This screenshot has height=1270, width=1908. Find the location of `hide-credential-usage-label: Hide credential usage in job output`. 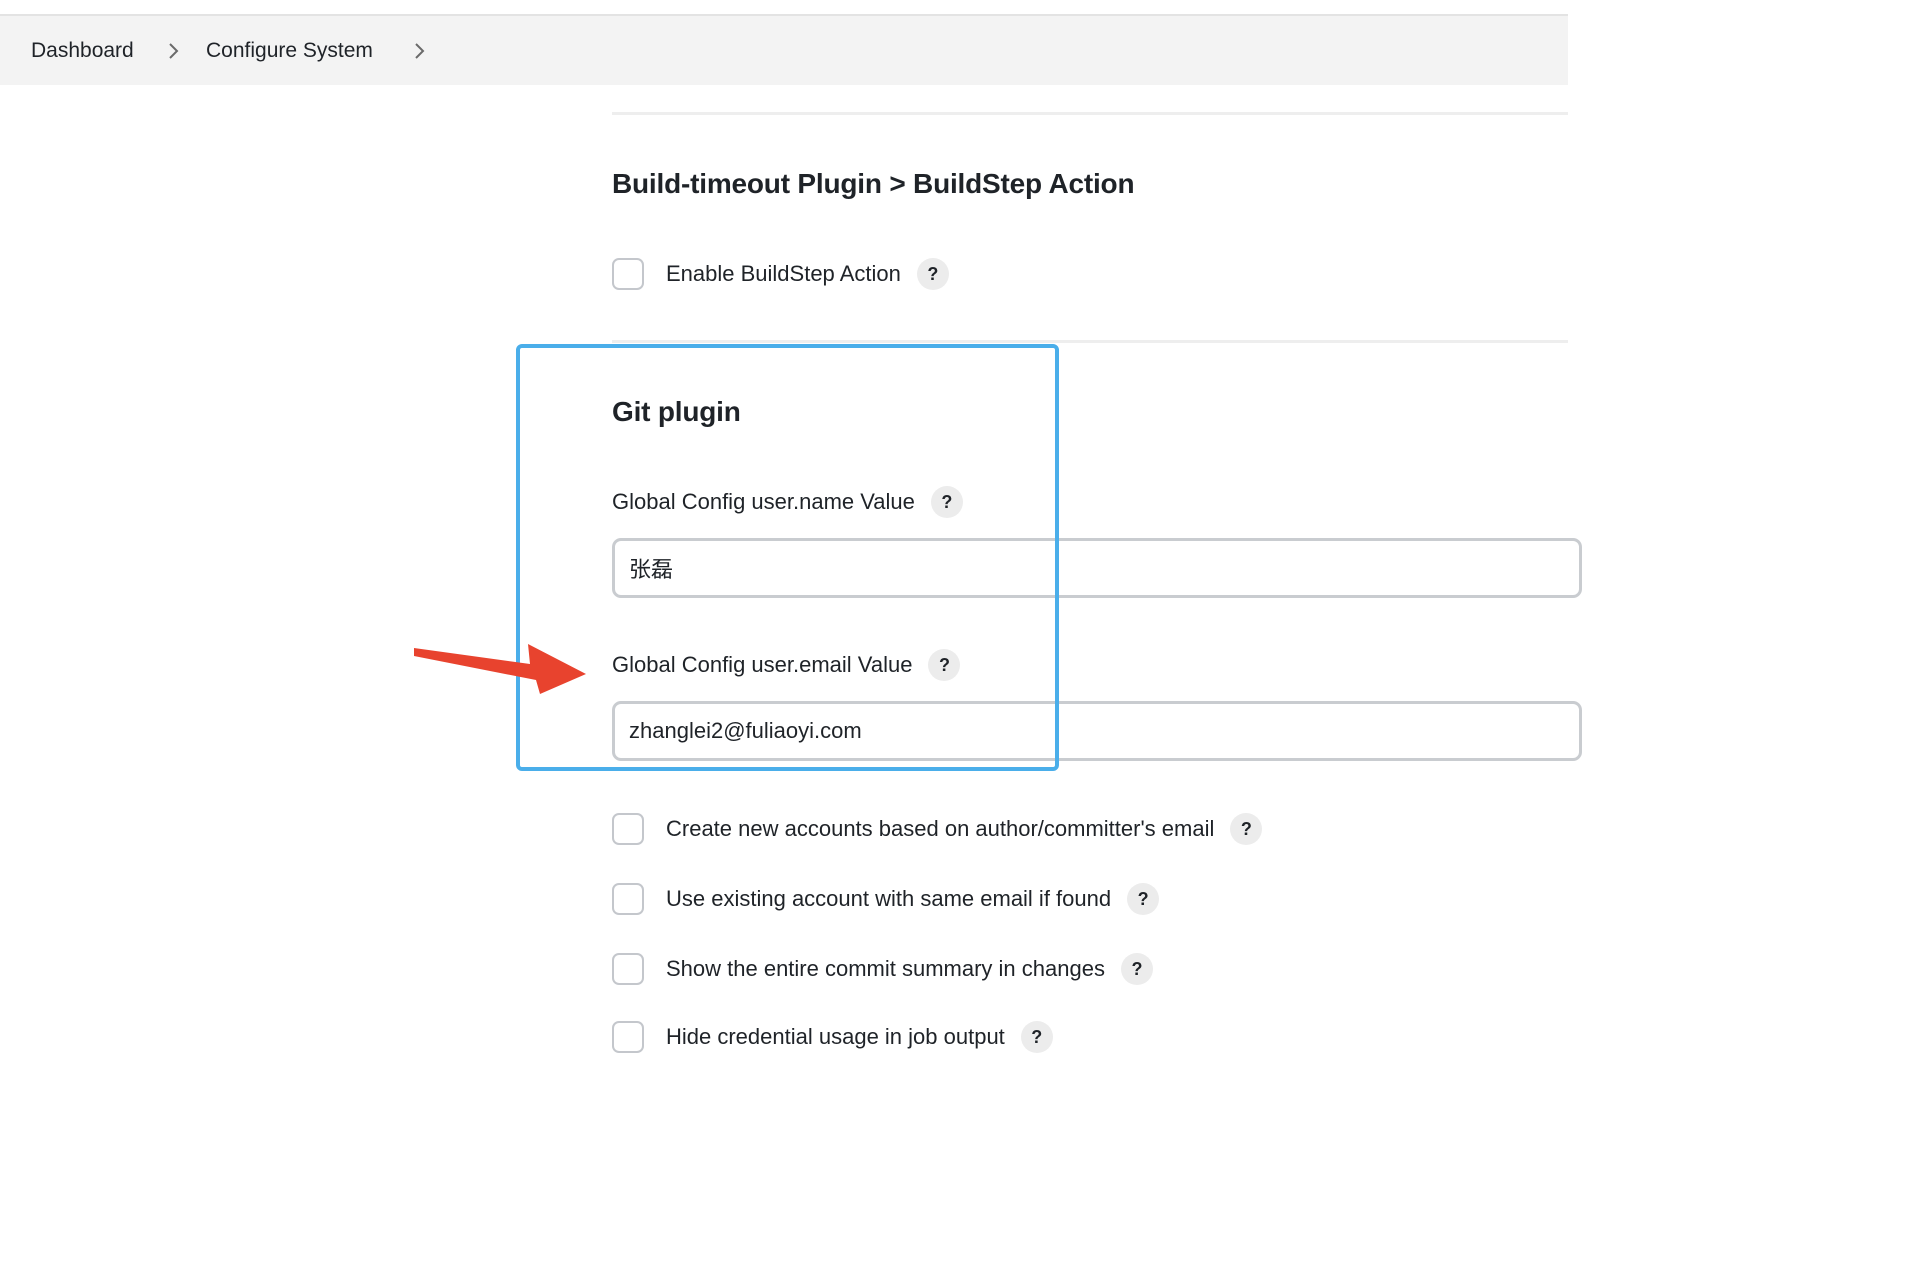

hide-credential-usage-label: Hide credential usage in job output is located at coordinates (835, 1037).